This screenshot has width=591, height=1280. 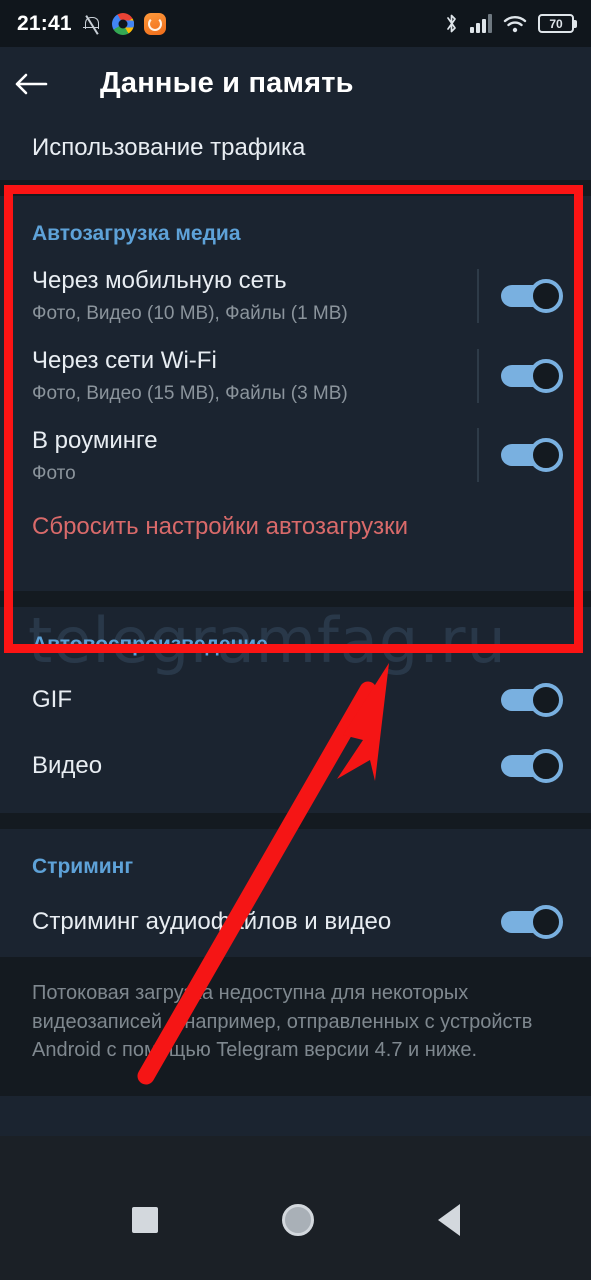 I want to click on autodownload-row-mobile-subtitle: Фото, Видео (10 MB), Файлы (1 MB), so click(x=190, y=313).